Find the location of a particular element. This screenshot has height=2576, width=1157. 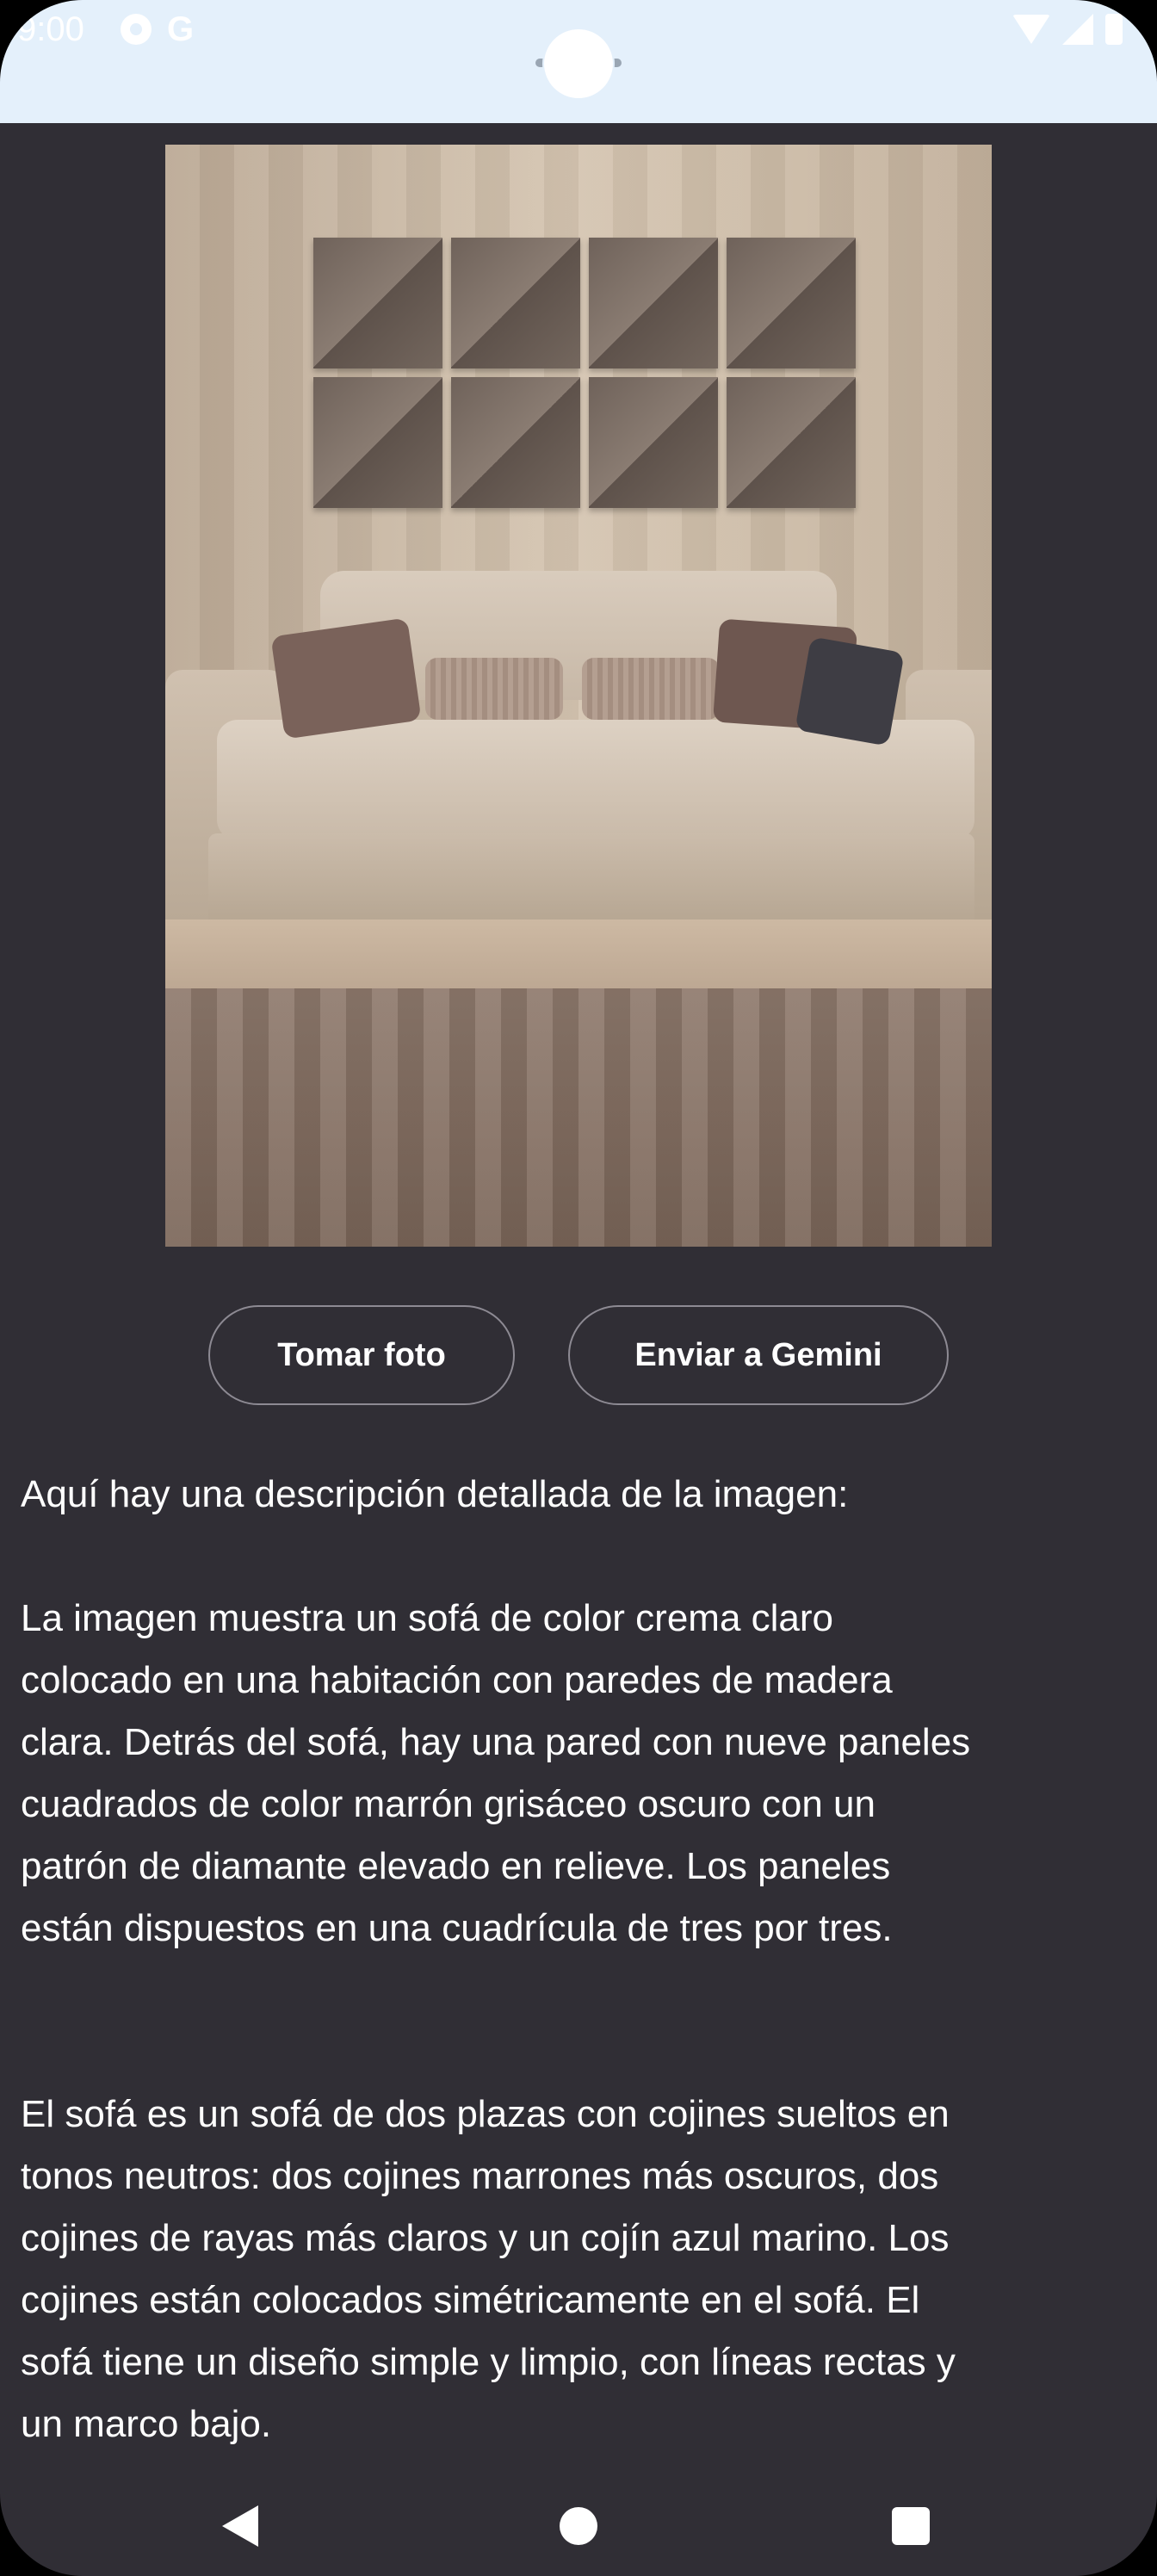

send-to-gemini-button: Enviar a Gemini is located at coordinates (759, 1355).